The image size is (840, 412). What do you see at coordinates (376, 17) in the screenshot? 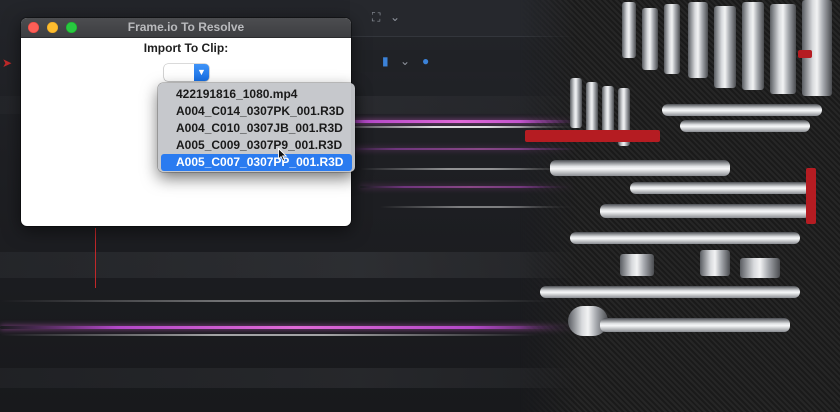
I see `crop-icon: ⛶` at bounding box center [376, 17].